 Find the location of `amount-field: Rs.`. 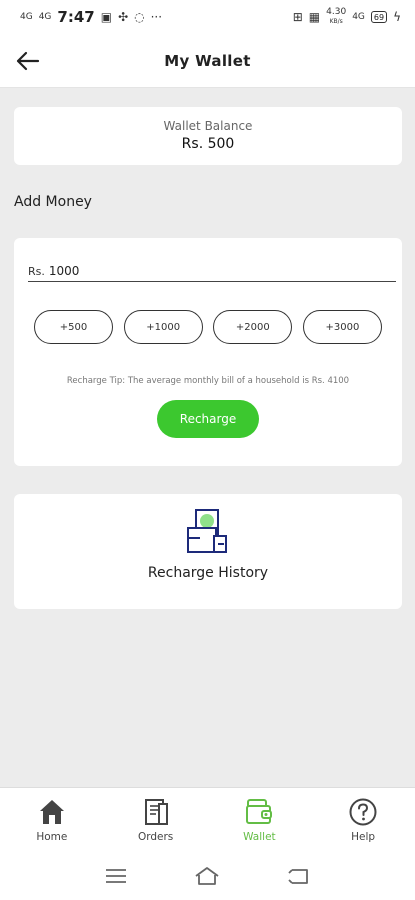

amount-field: Rs. is located at coordinates (212, 273).